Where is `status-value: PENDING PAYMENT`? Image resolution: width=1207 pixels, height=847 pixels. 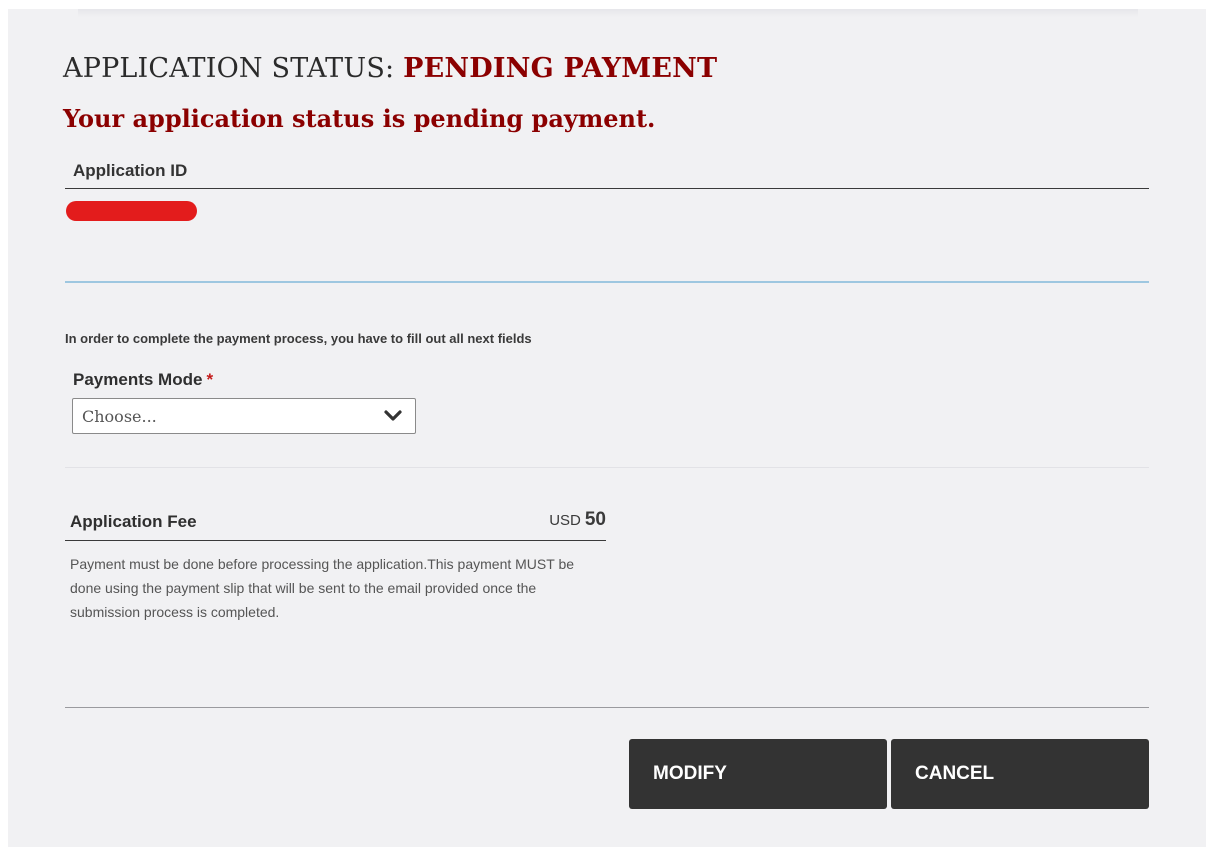
status-value: PENDING PAYMENT is located at coordinates (560, 68).